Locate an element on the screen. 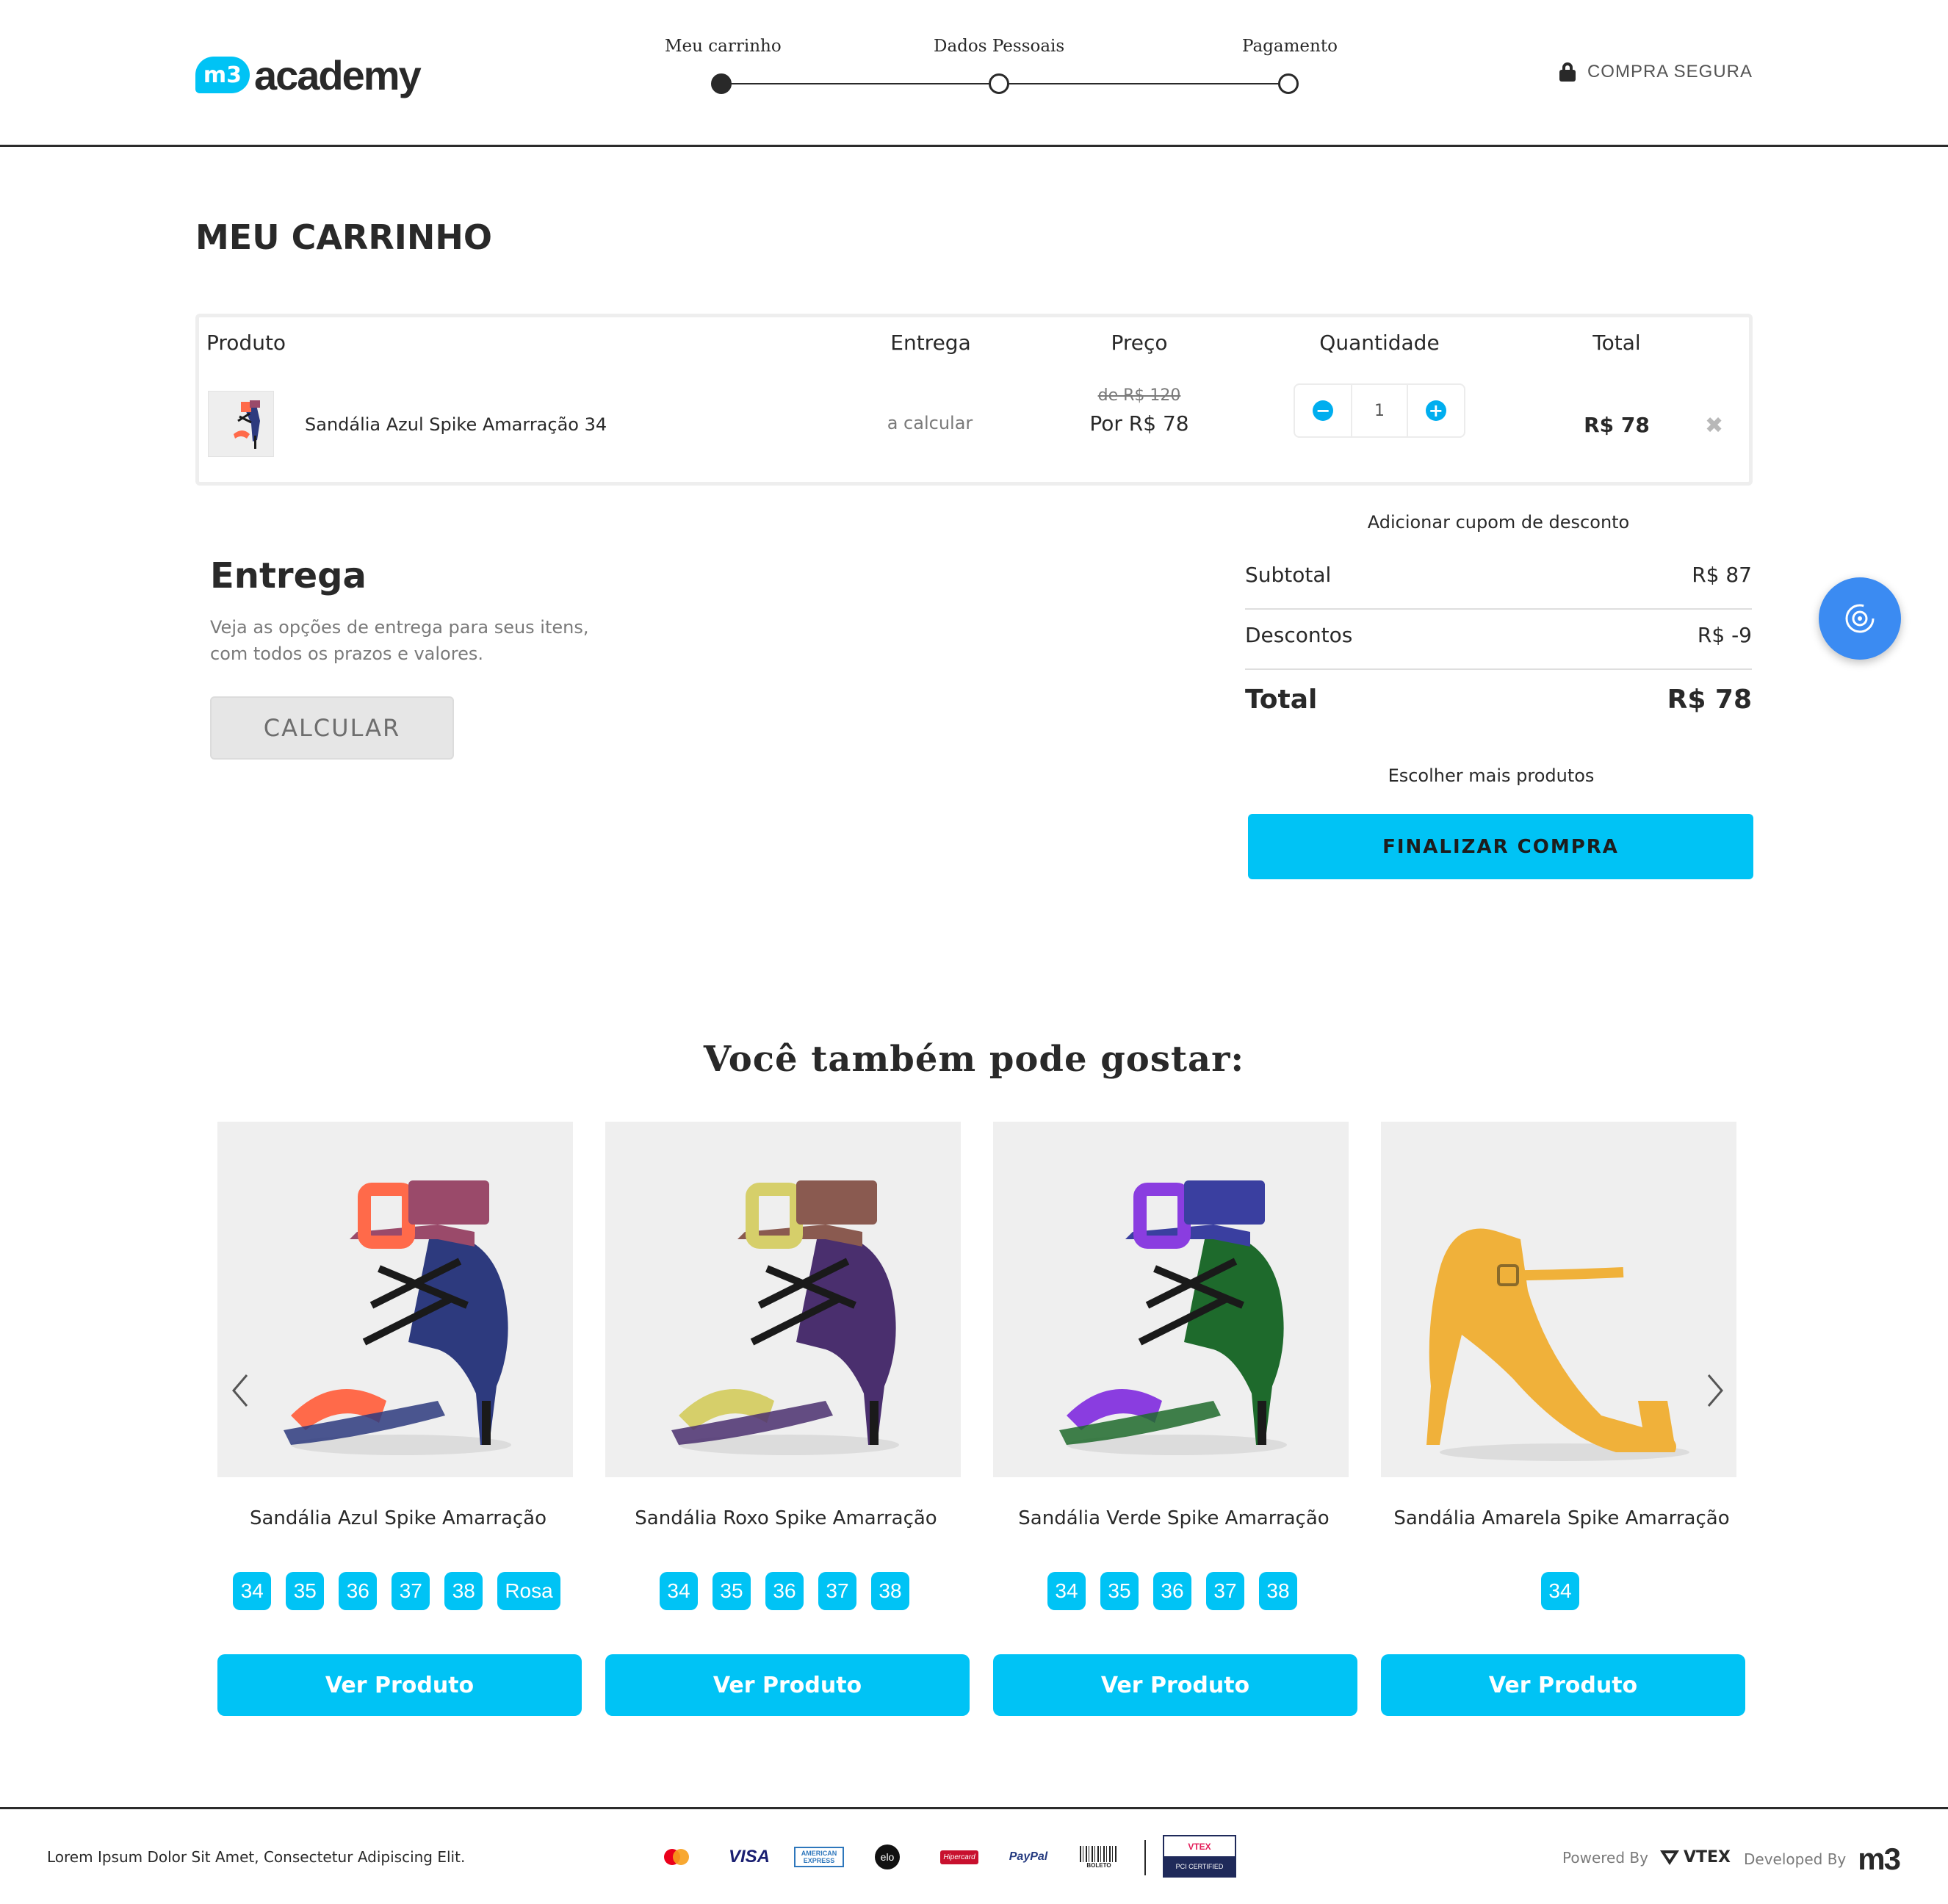 The image size is (1948, 1904). checkout-steps: Meu carrinho Dados Pessoais Pagamento is located at coordinates (1018, 70).